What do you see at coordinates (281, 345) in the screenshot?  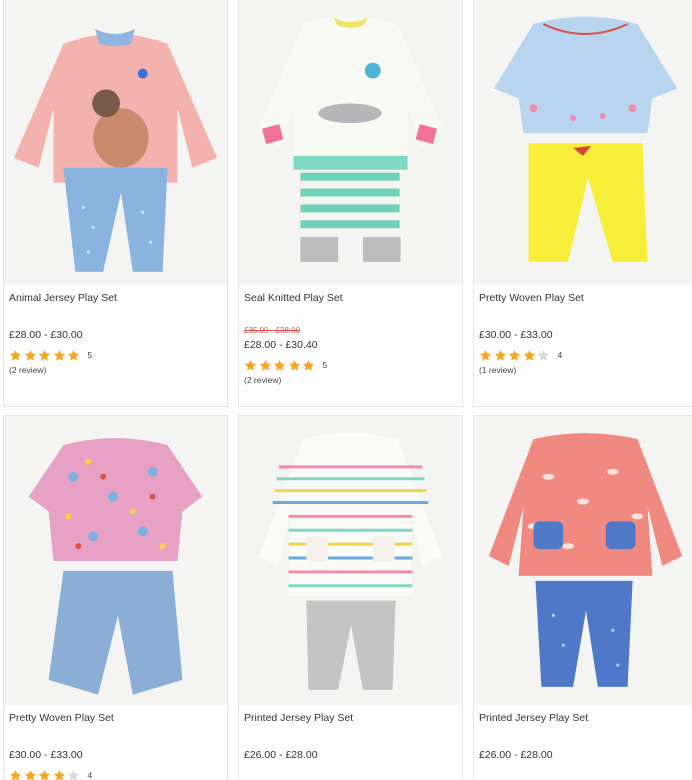 I see `product-price: £28.00 - £30.40` at bounding box center [281, 345].